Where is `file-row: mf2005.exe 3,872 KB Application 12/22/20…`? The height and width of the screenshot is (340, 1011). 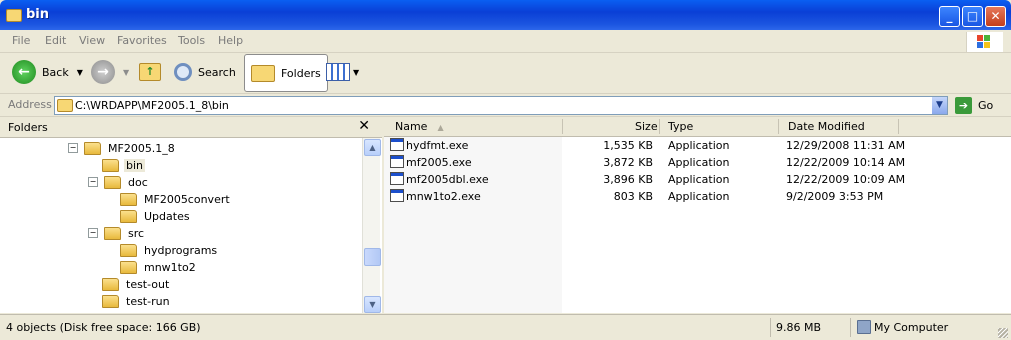 file-row: mf2005.exe 3,872 KB Application 12/22/20… is located at coordinates (697, 162).